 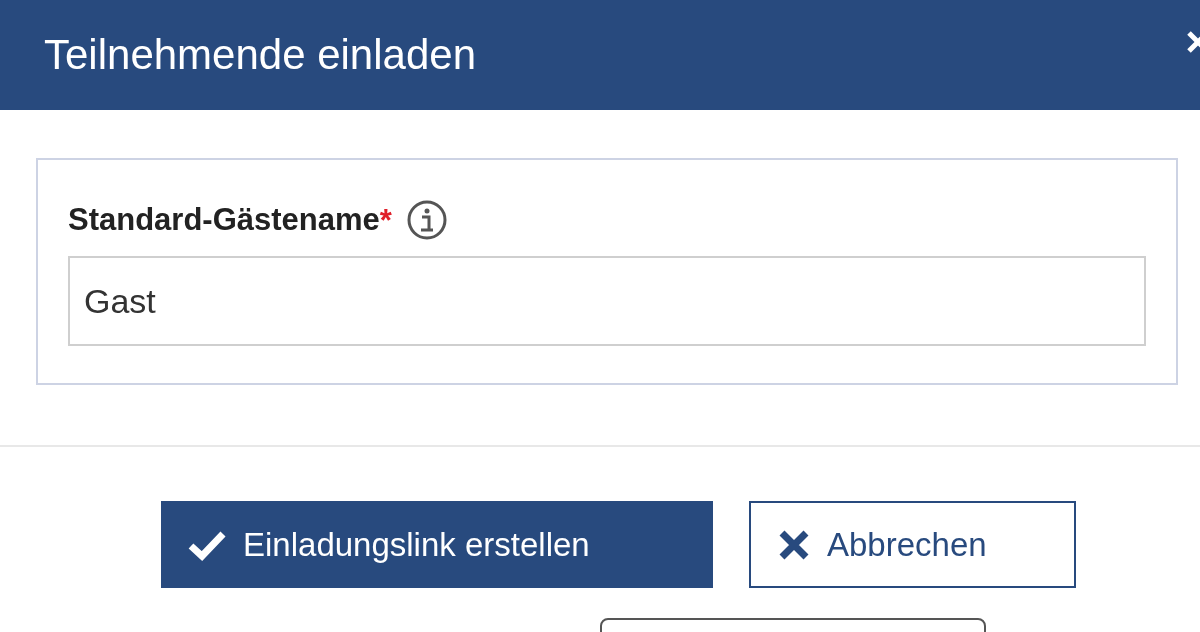 I want to click on field-label: Standard-Gästename, so click(x=224, y=219).